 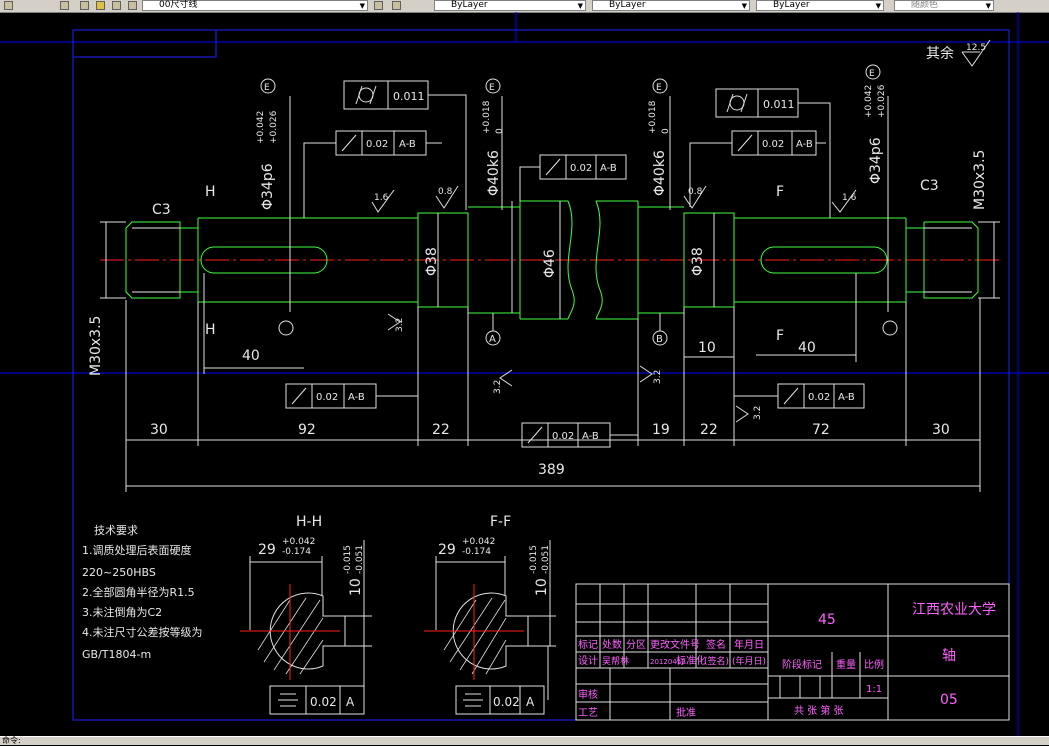 I want to click on layer-dropdown: 00尺寸线 ▼, so click(x=255, y=5).